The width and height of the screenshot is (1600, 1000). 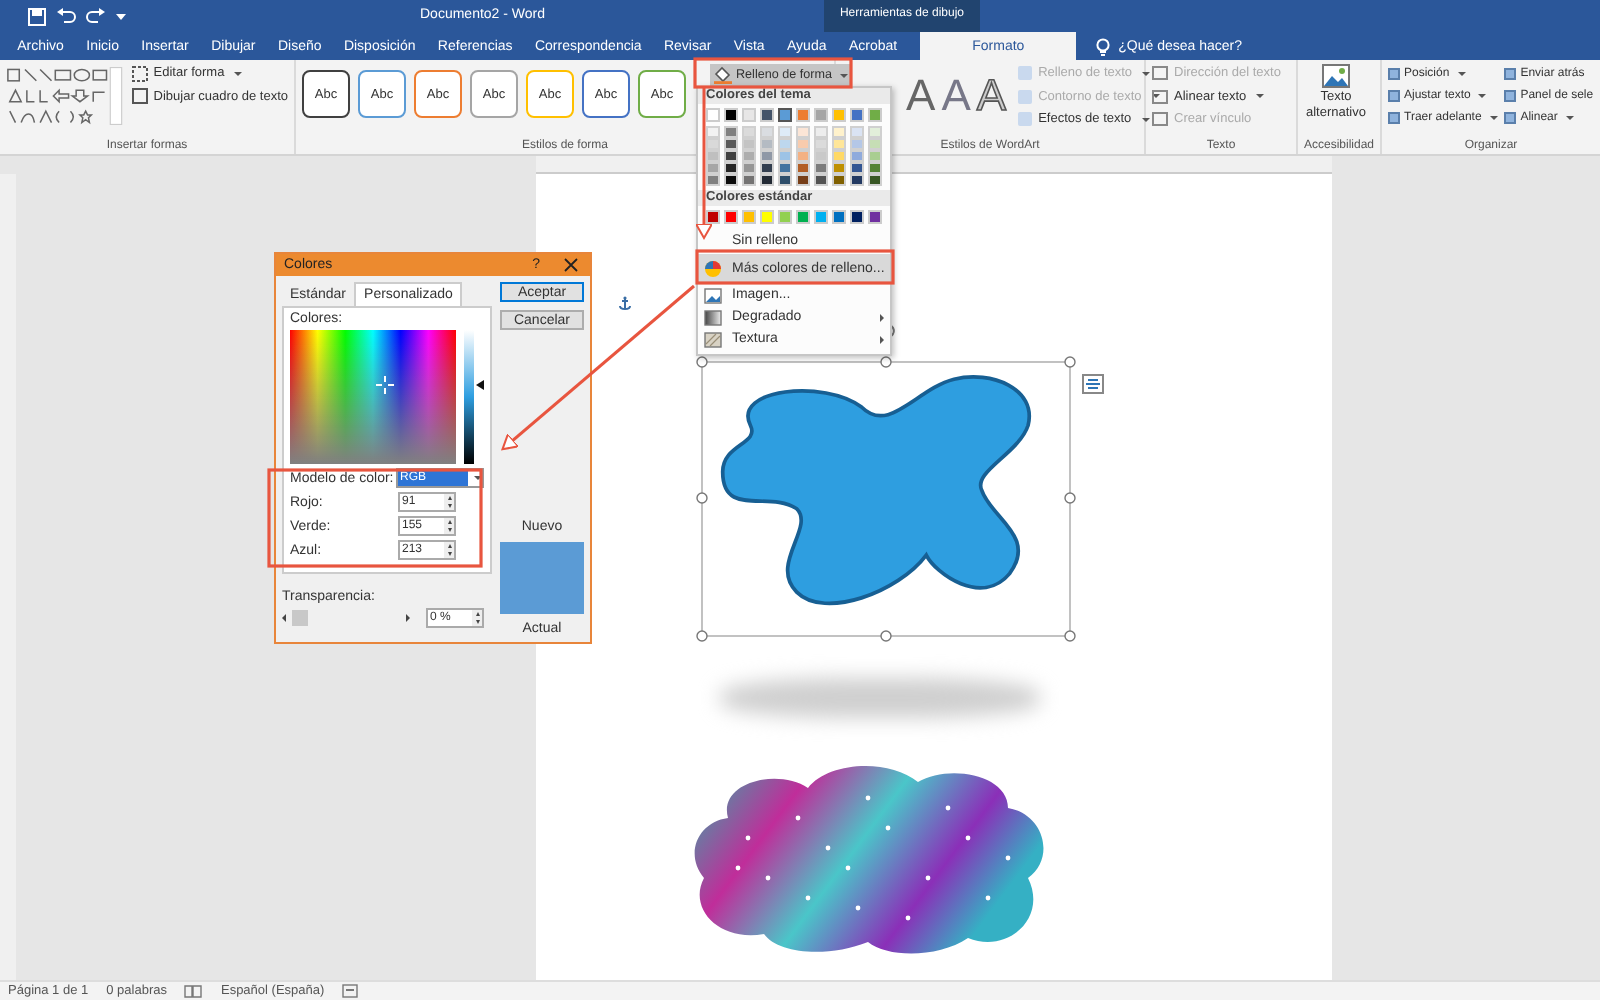 What do you see at coordinates (37, 16) in the screenshot?
I see `save-icon` at bounding box center [37, 16].